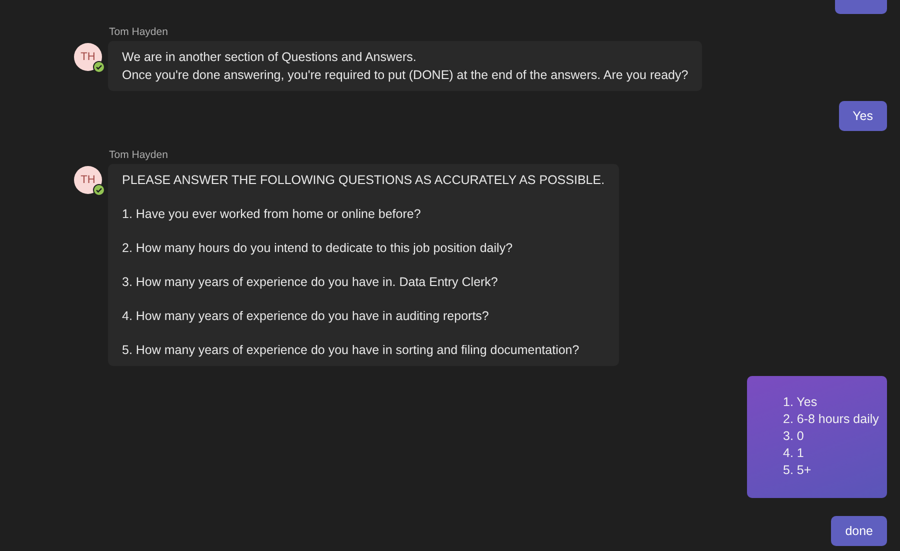 The height and width of the screenshot is (551, 900). What do you see at coordinates (351, 350) in the screenshot?
I see `message-text: 5. How many years of experience do you have in sorting and filing documentation?` at bounding box center [351, 350].